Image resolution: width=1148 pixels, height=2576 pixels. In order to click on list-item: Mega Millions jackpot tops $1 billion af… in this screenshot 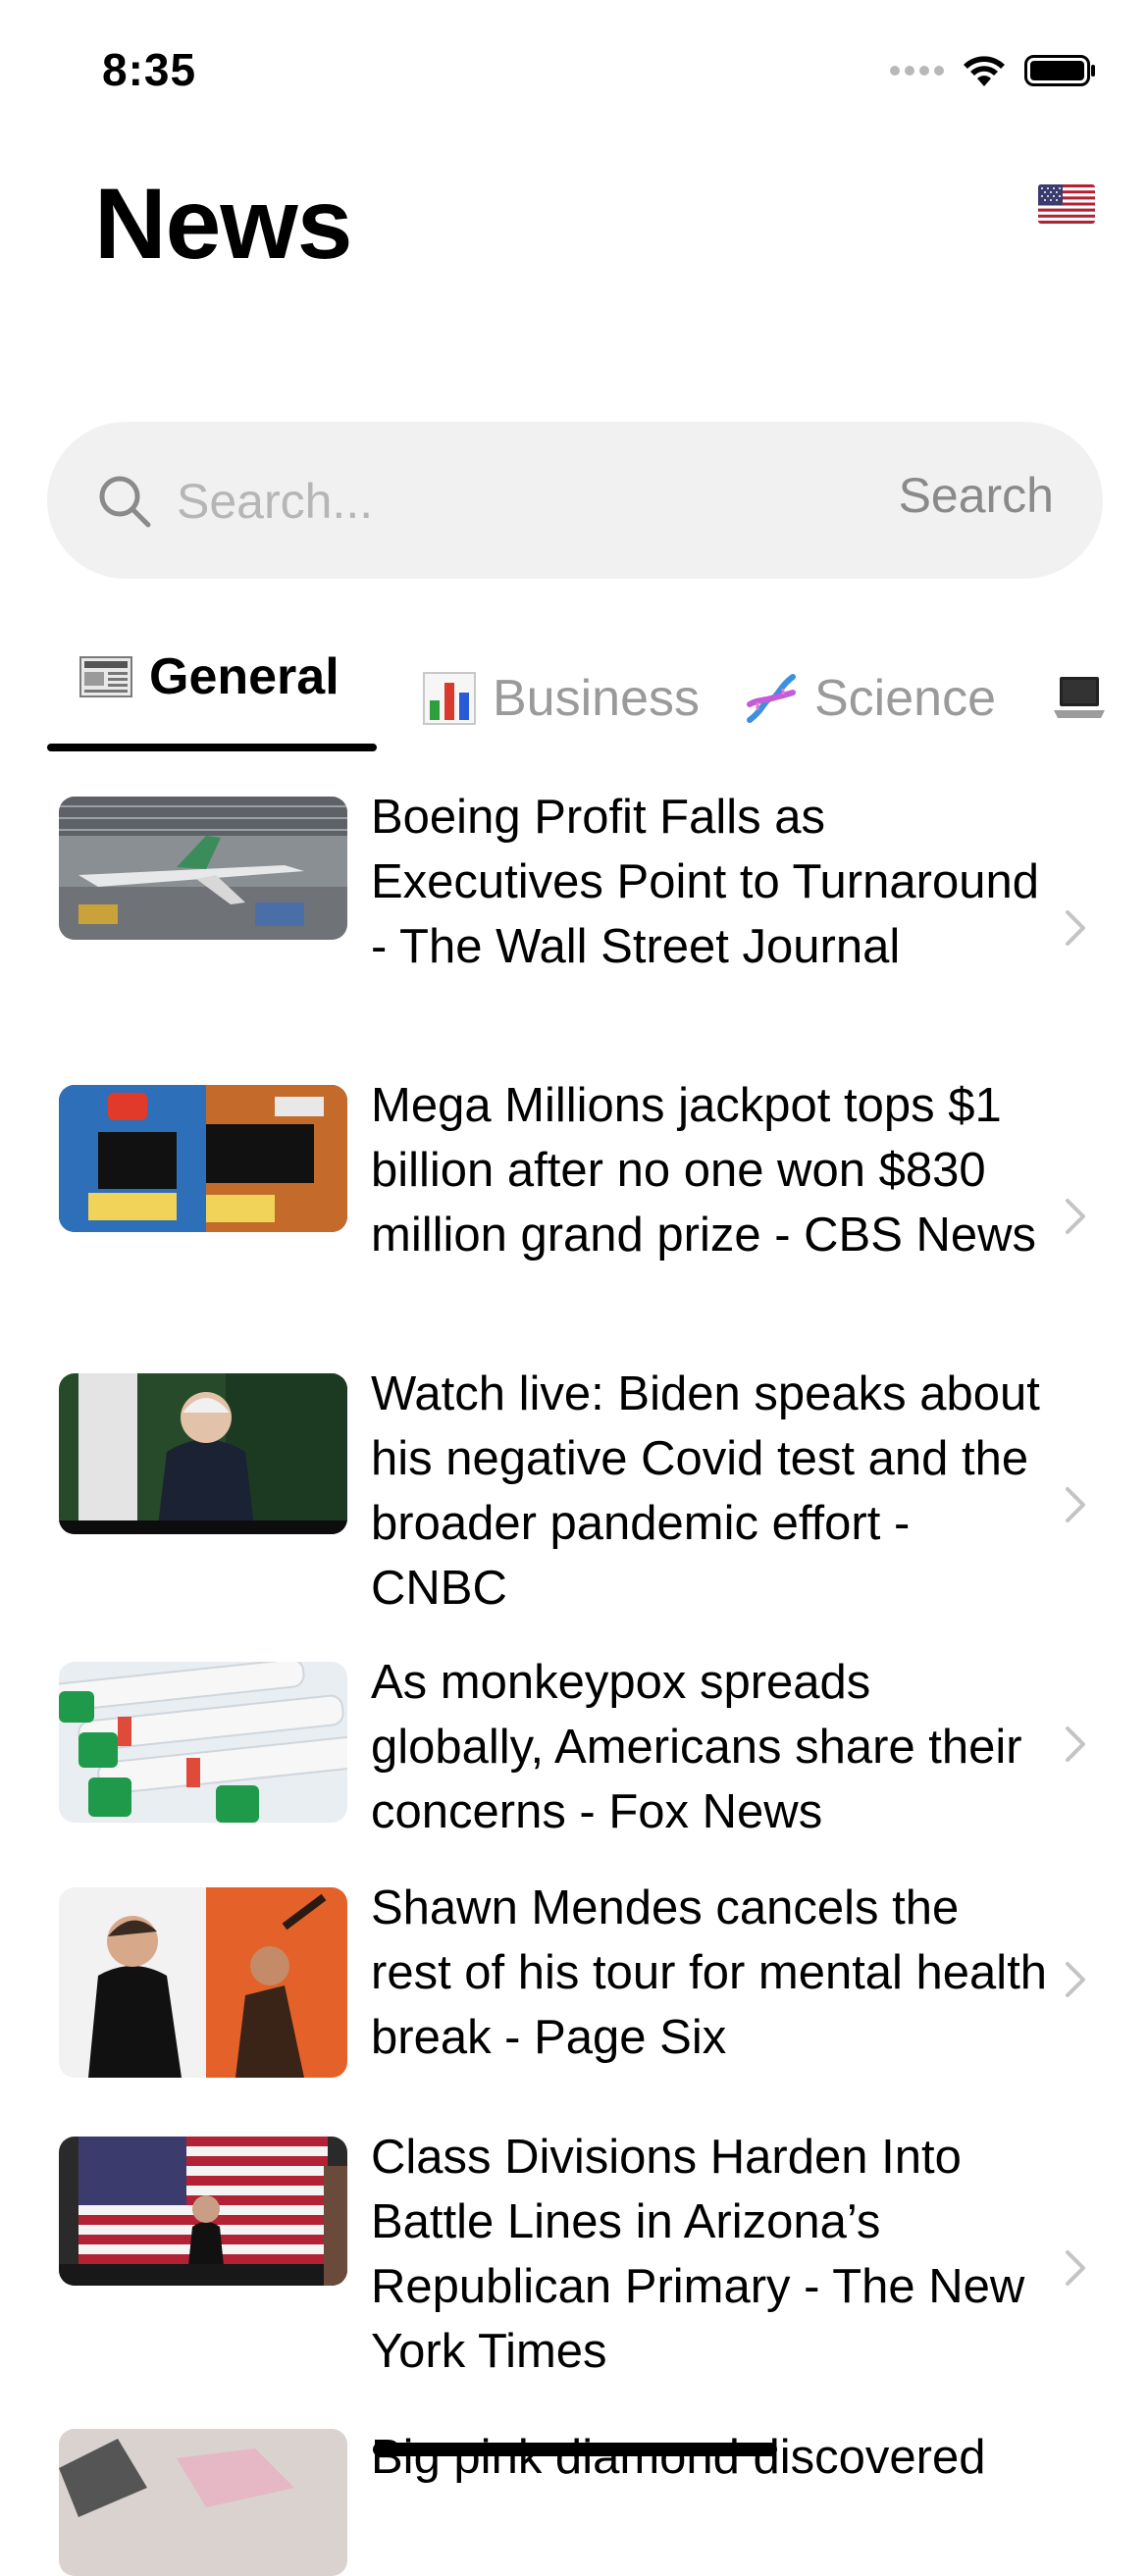, I will do `click(574, 1213)`.